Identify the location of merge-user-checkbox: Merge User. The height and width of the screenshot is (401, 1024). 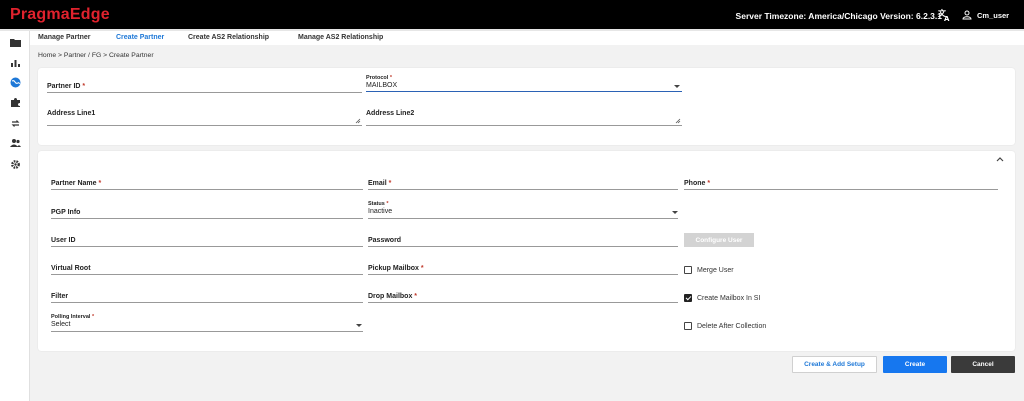
(709, 270).